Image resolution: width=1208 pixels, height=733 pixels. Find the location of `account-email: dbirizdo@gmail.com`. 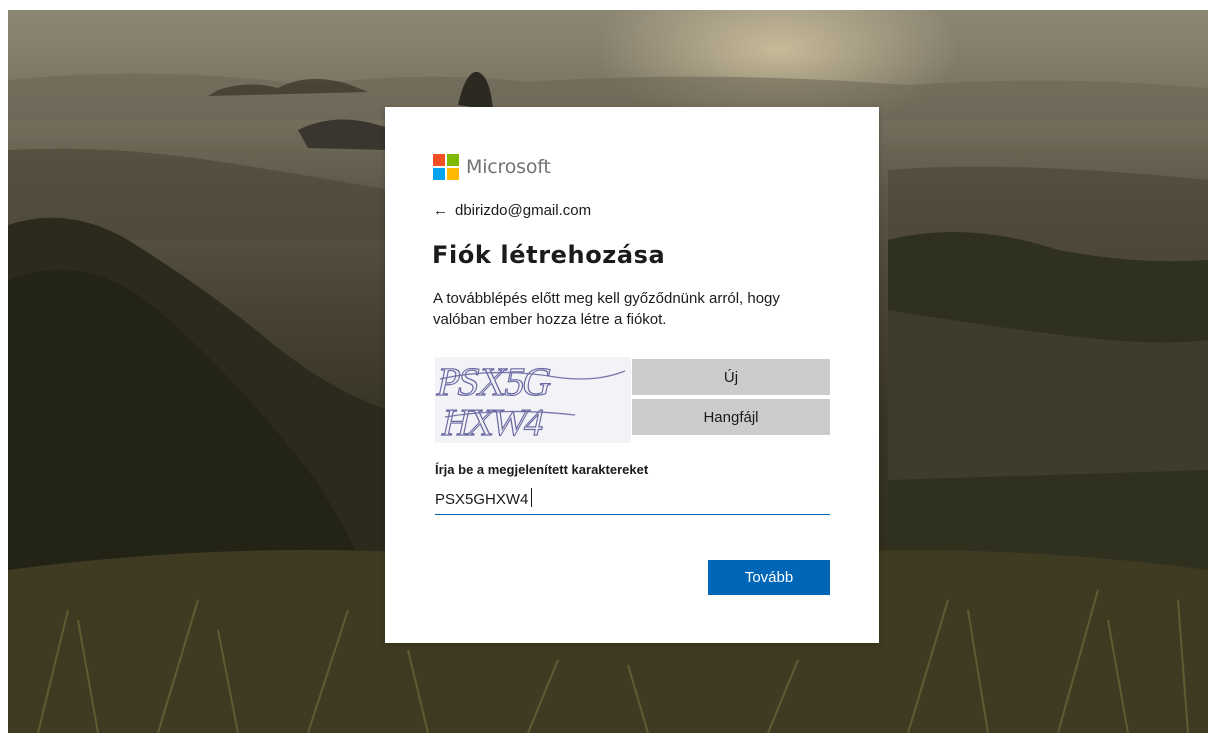

account-email: dbirizdo@gmail.com is located at coordinates (523, 210).